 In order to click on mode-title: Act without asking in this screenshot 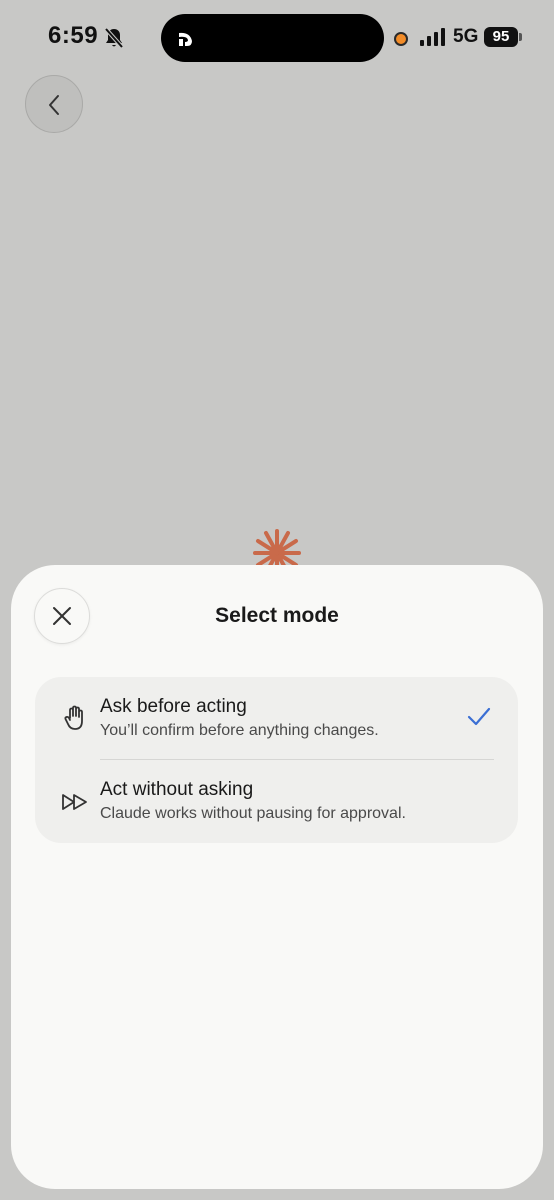, I will do `click(177, 789)`.